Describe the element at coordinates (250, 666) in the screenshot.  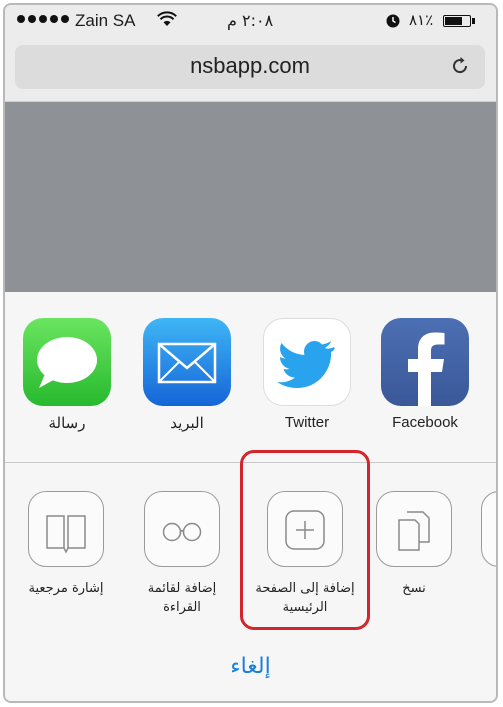
I see `cancel-button: إلغاء` at that location.